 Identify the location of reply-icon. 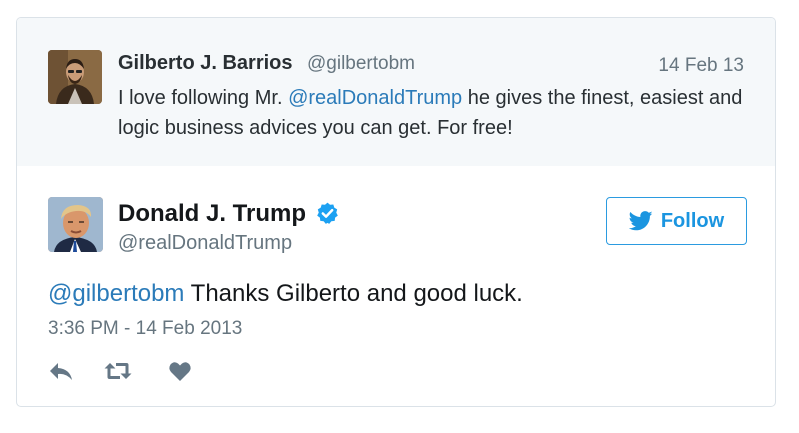
(61, 371).